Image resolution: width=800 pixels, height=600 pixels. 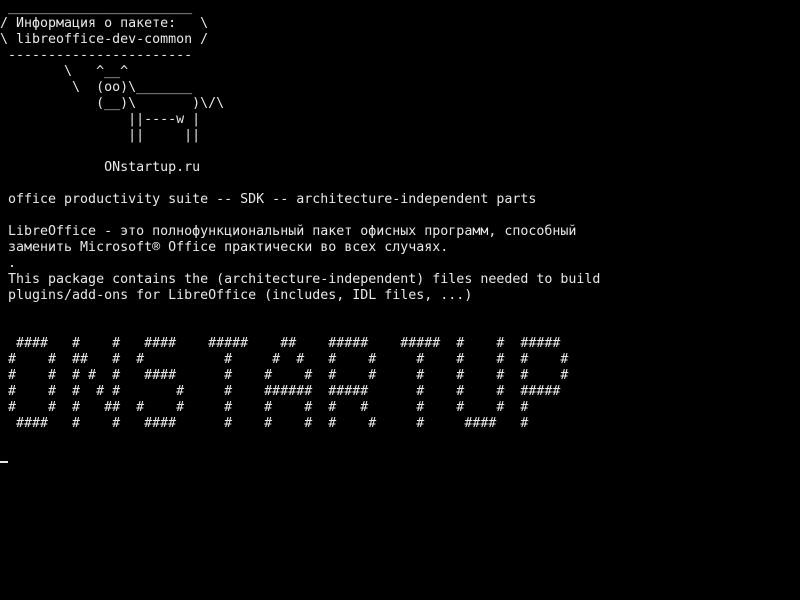 What do you see at coordinates (96, 55) in the screenshot?
I see `speech-bubble-bottom: -----------------------` at bounding box center [96, 55].